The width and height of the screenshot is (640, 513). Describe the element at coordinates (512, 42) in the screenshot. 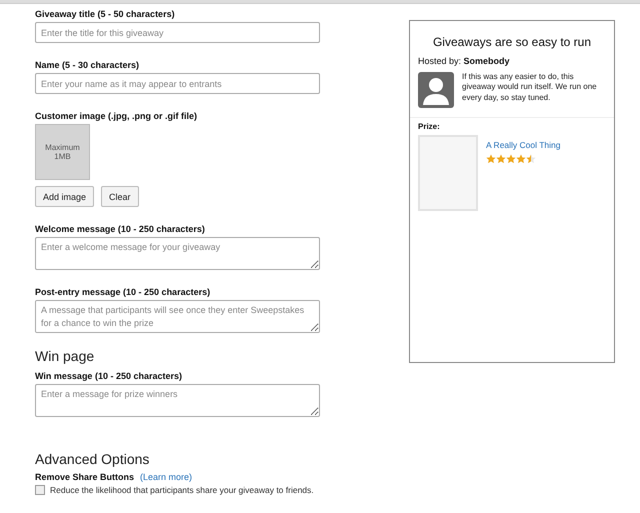

I see `preview-title: Giveaways are so easy to run` at that location.